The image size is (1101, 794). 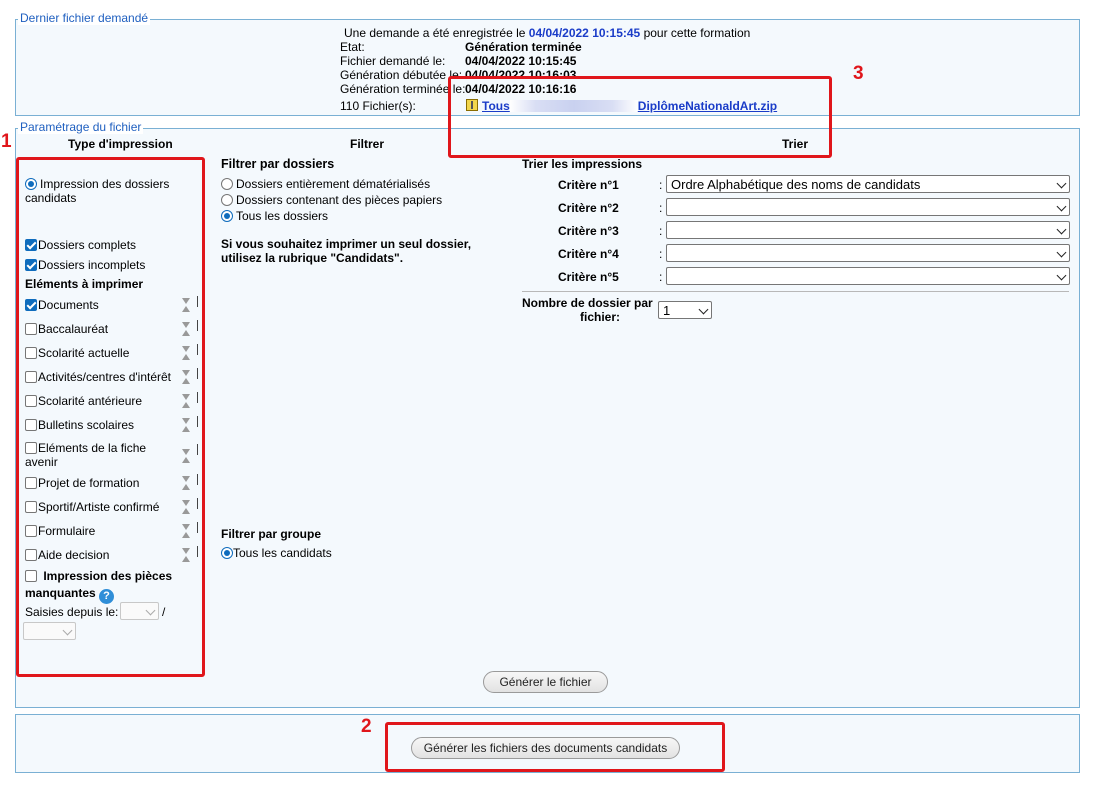 I want to click on folder-filter-label: Dossiers contenant des pièces papiers, so click(x=339, y=200).